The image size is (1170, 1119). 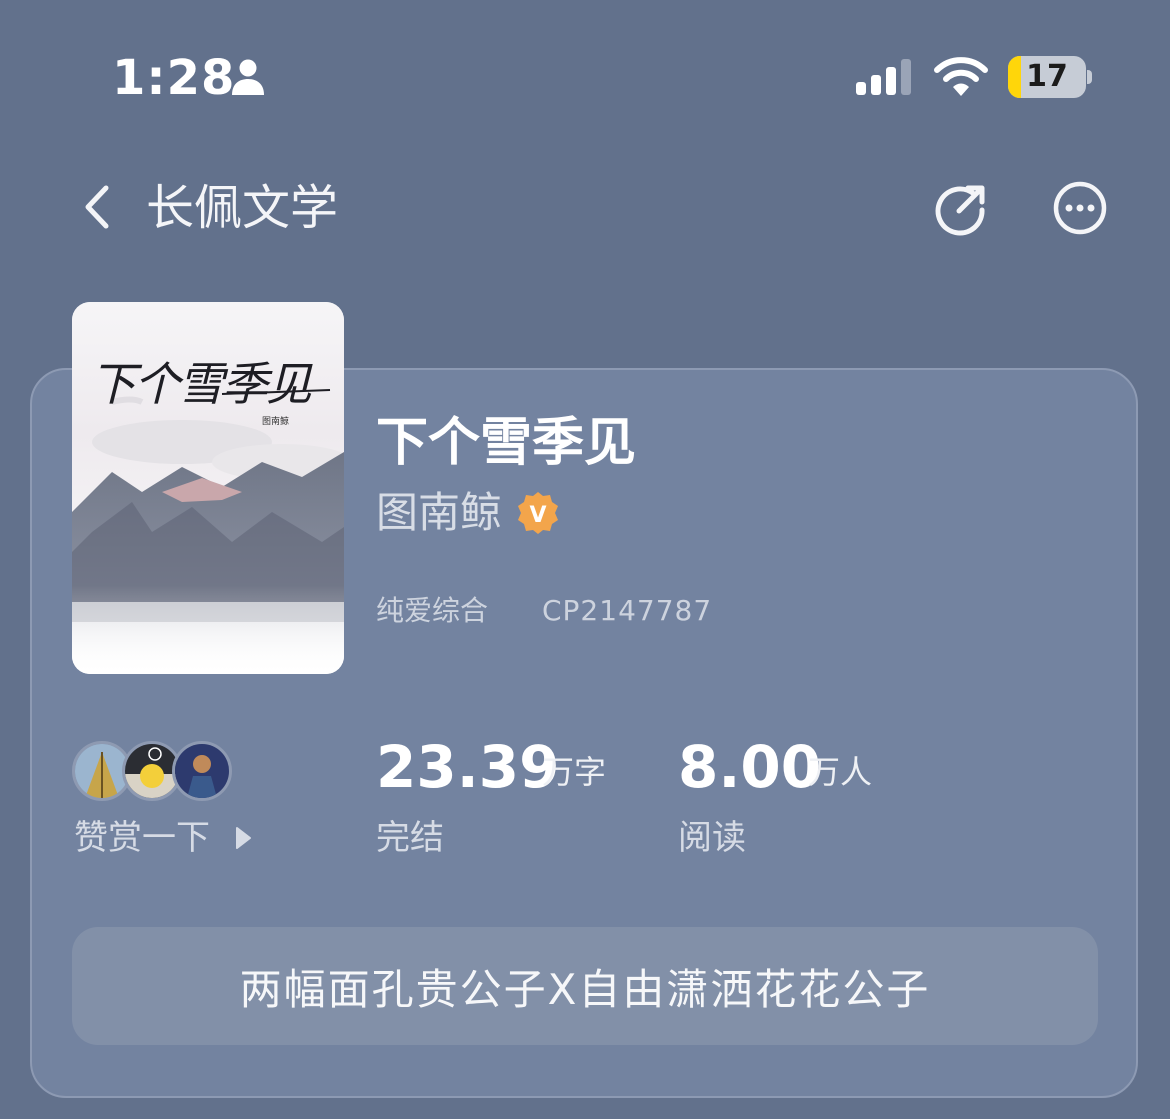 I want to click on back-icon, so click(x=97, y=207).